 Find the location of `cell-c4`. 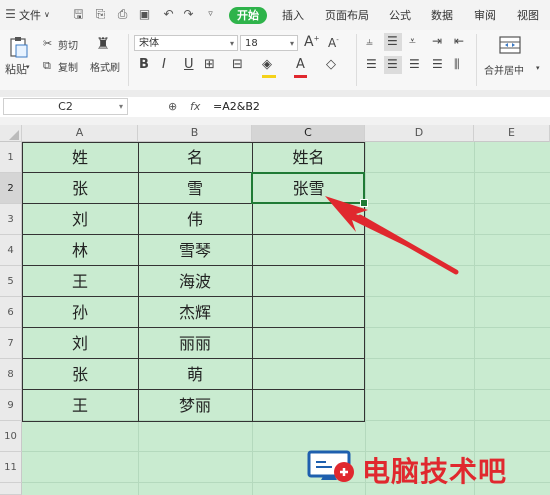

cell-c4 is located at coordinates (308, 250).